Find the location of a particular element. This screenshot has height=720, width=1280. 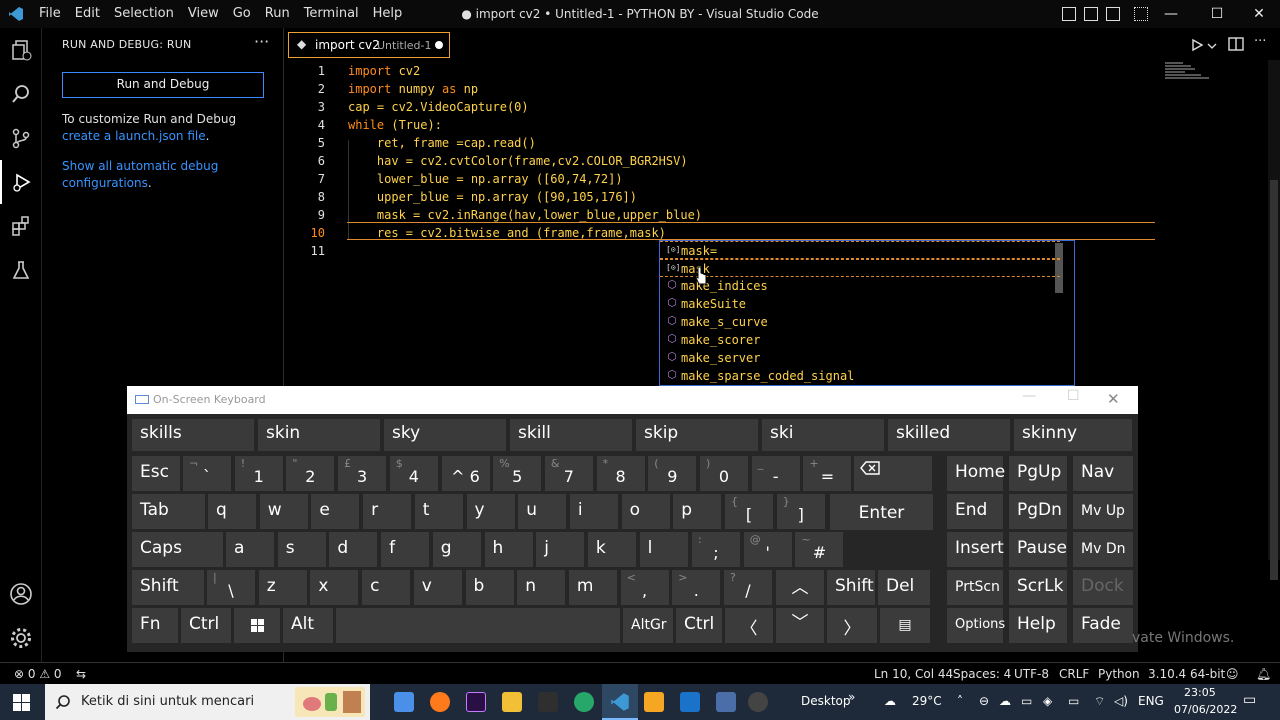

key-number: ! 1 is located at coordinates (258, 473).